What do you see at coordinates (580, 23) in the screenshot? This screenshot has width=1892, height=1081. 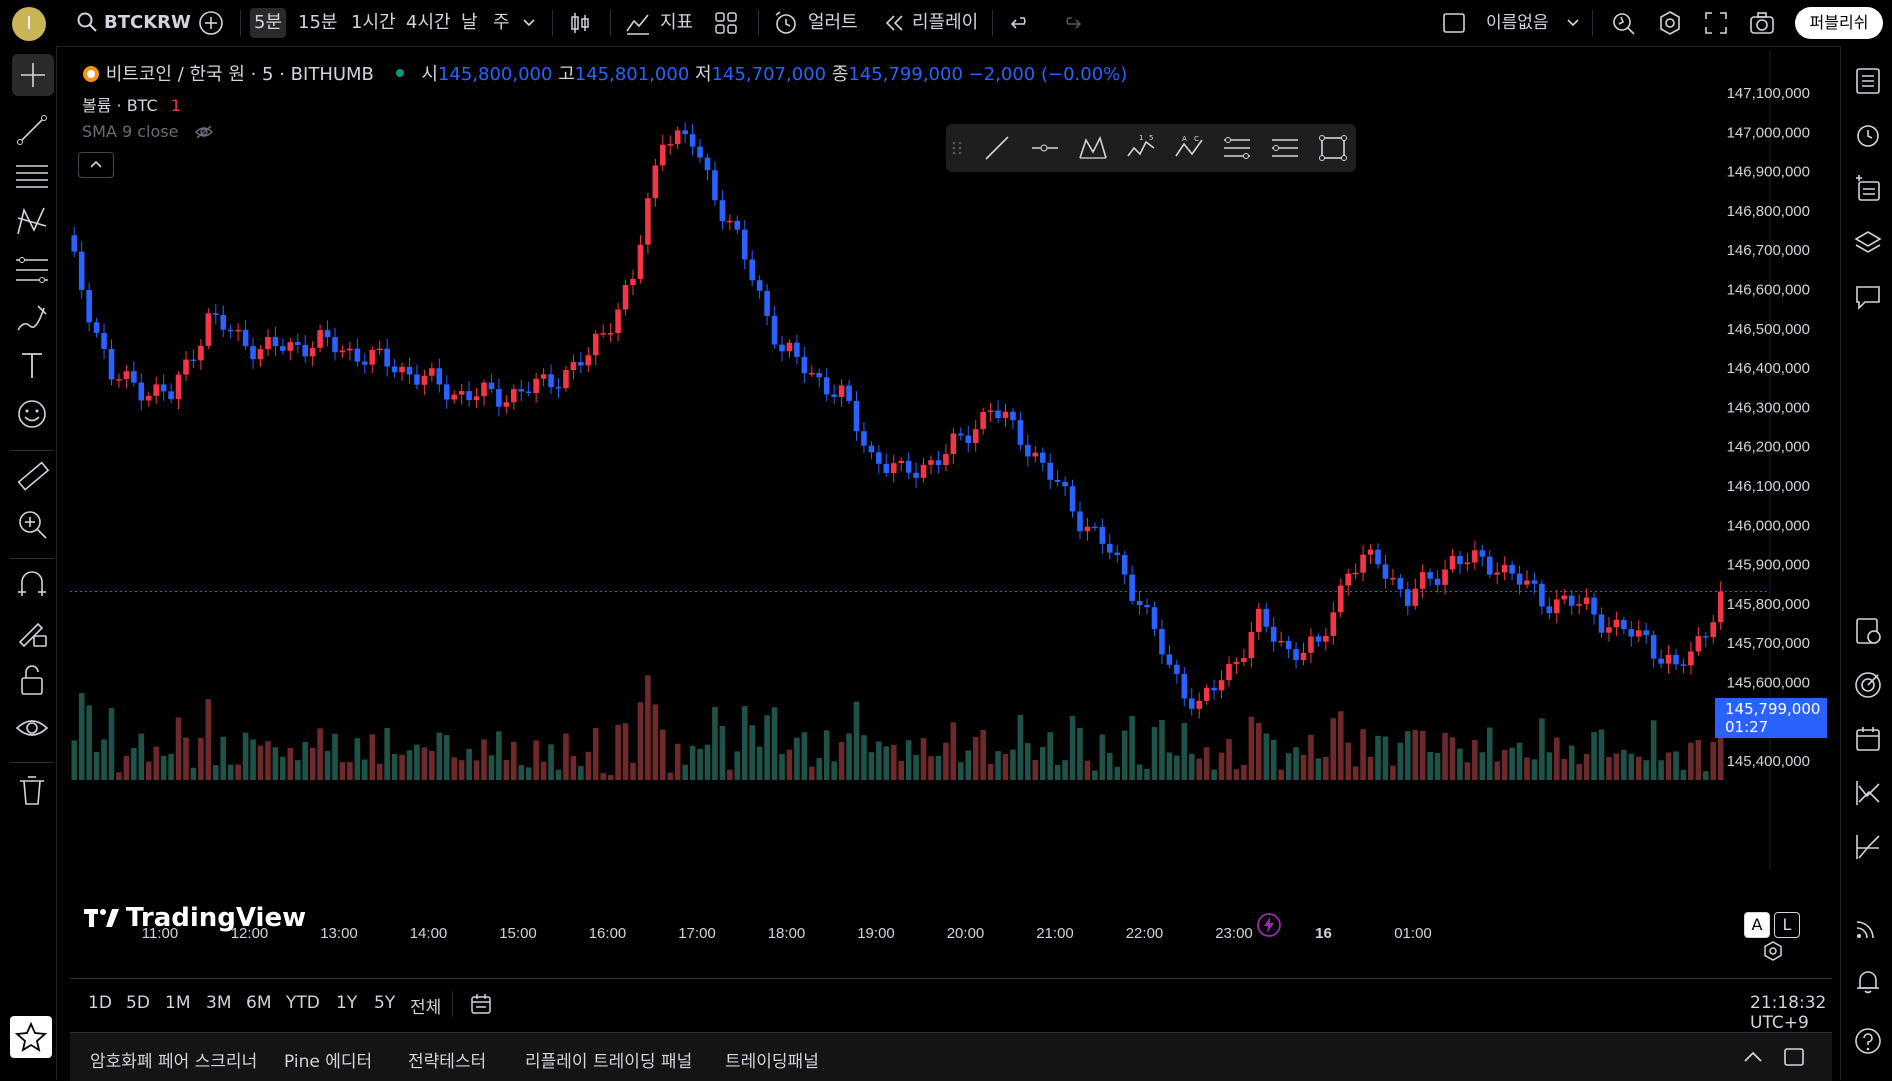 I see `candle-style-icon` at bounding box center [580, 23].